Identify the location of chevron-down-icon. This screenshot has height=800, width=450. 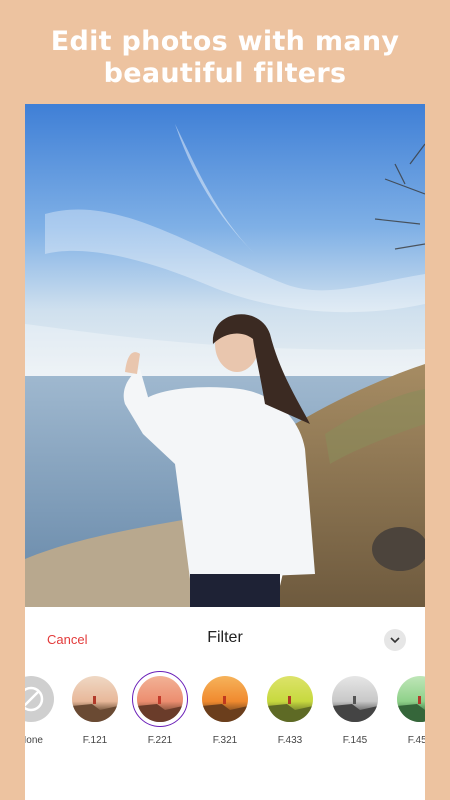
(395, 640).